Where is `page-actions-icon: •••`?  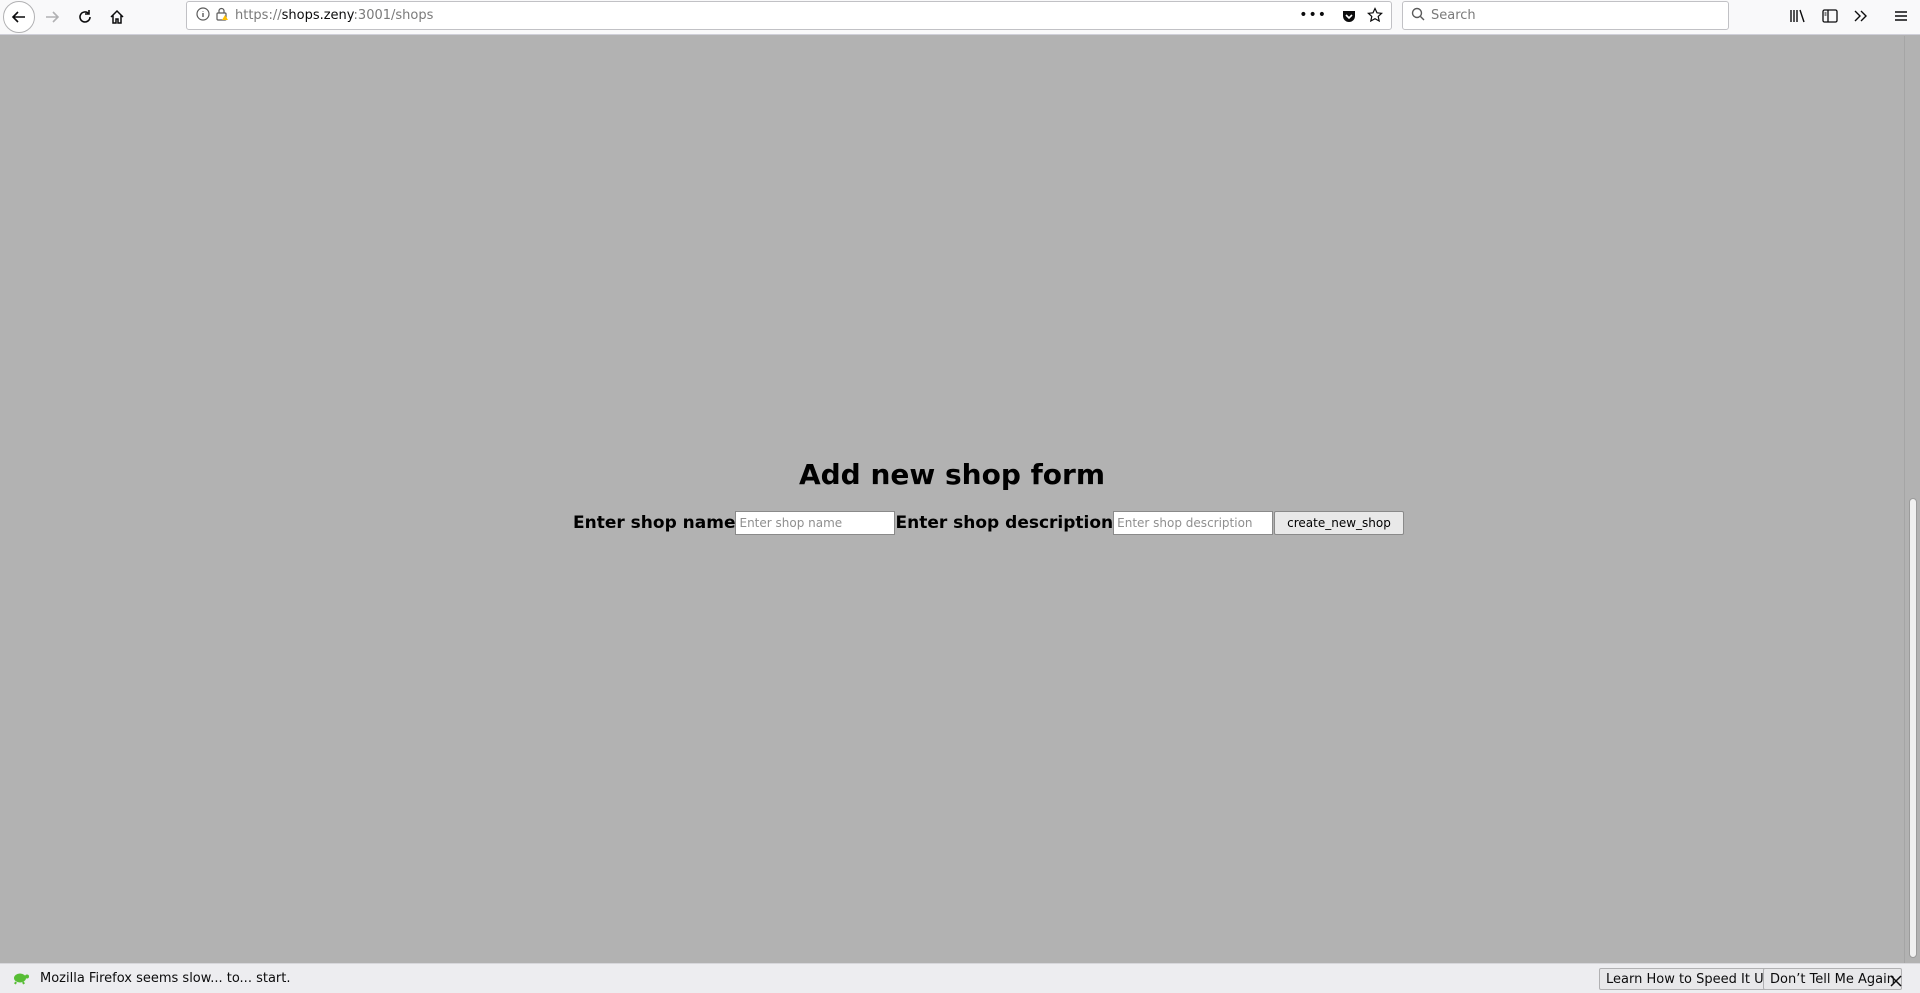
page-actions-icon: ••• is located at coordinates (1313, 15).